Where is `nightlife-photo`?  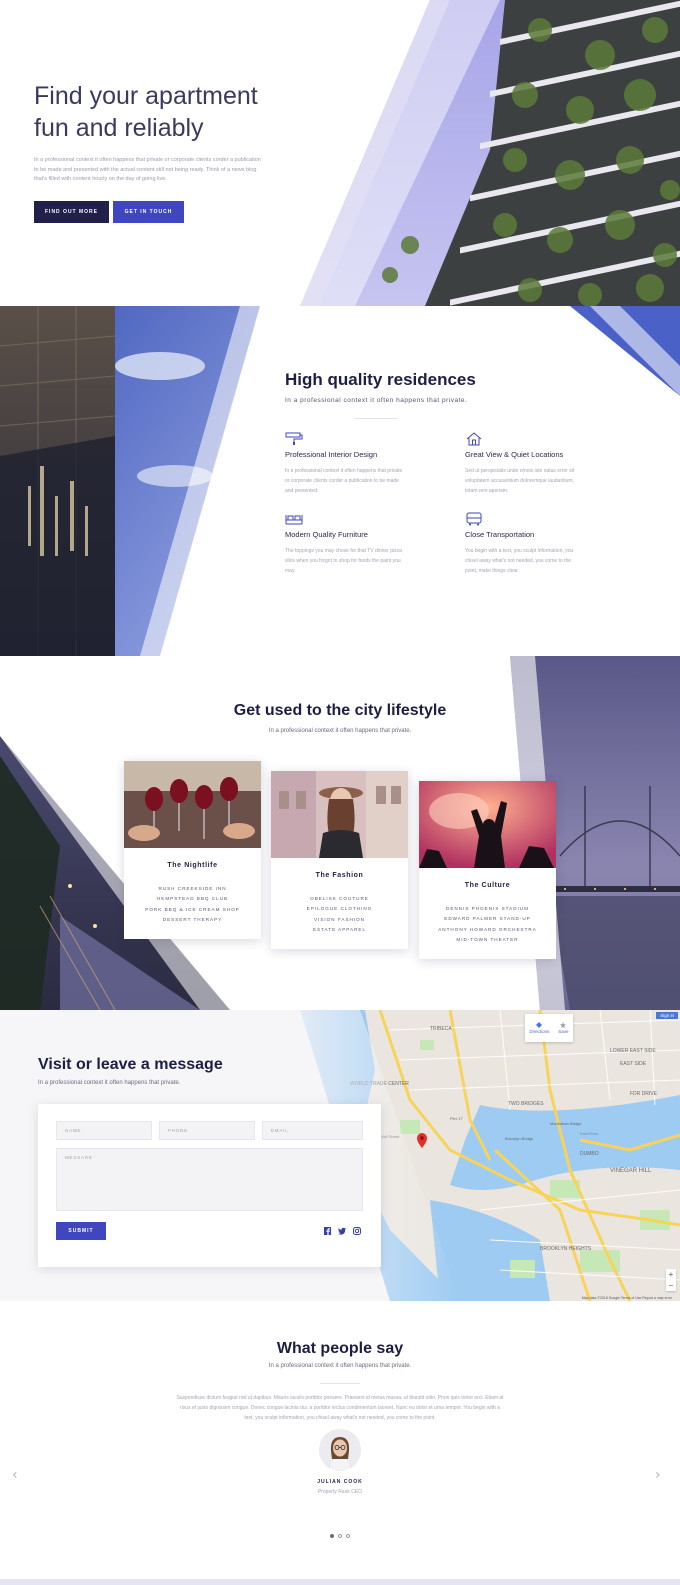
nightlife-photo is located at coordinates (192, 804).